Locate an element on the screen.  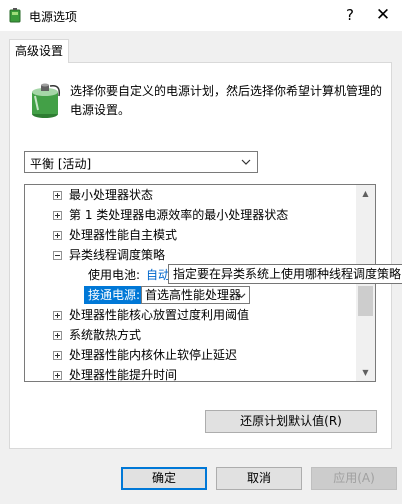
battery-icon is located at coordinates (46, 100).